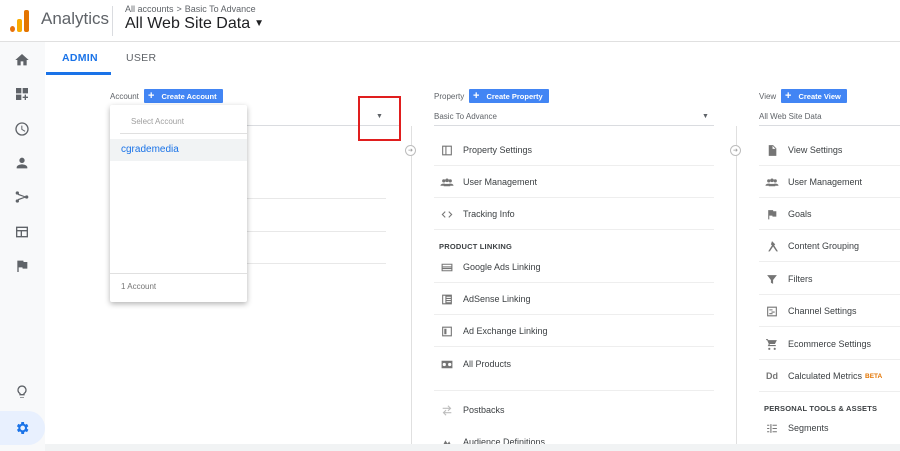 Image resolution: width=900 pixels, height=451 pixels. What do you see at coordinates (178, 150) in the screenshot?
I see `account-option: cgrademedia` at bounding box center [178, 150].